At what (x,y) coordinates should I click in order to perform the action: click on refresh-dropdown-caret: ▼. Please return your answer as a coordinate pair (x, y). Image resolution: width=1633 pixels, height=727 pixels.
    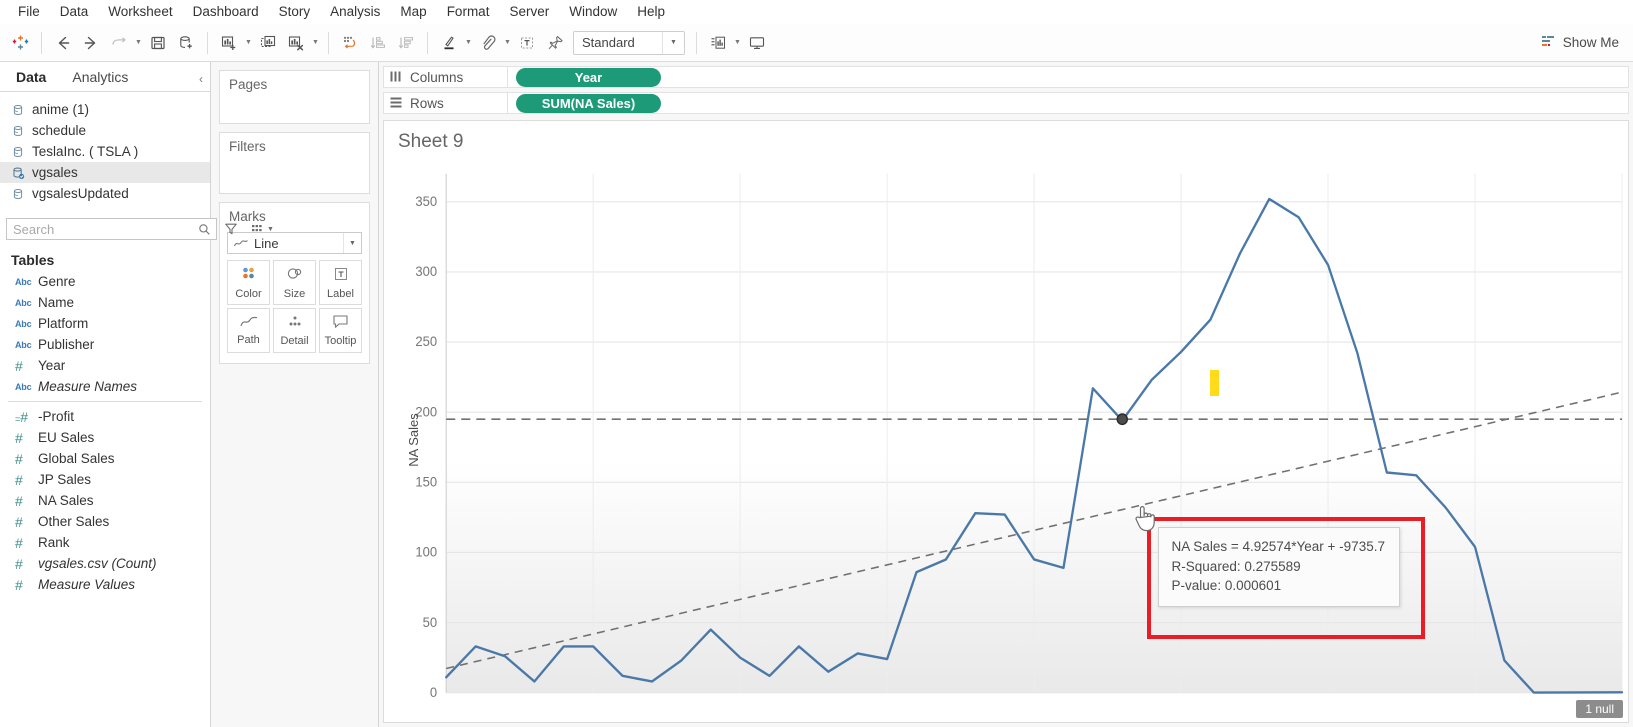
    Looking at the image, I should click on (138, 43).